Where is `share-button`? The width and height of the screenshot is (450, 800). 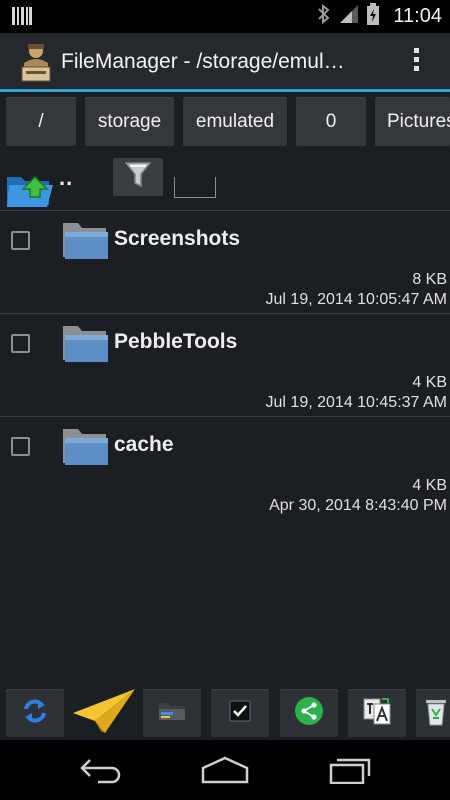
share-button is located at coordinates (309, 713).